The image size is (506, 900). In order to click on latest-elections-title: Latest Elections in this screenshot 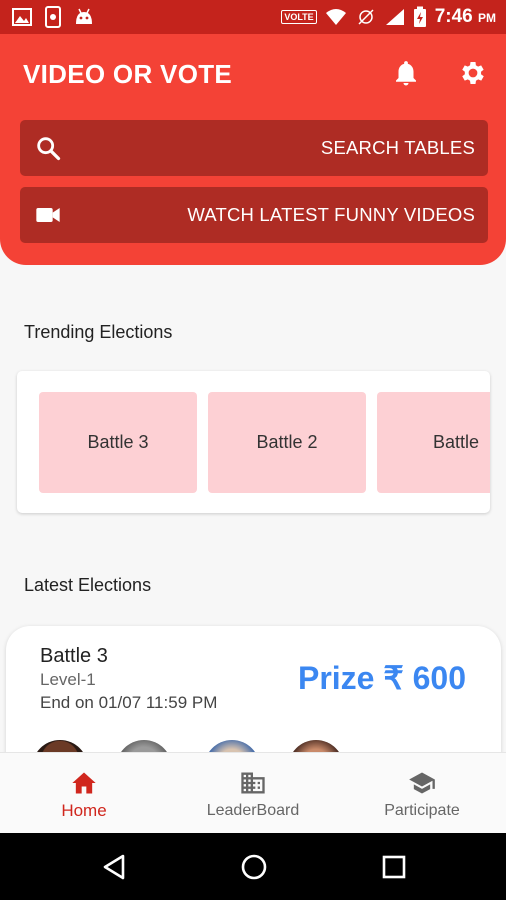, I will do `click(88, 585)`.